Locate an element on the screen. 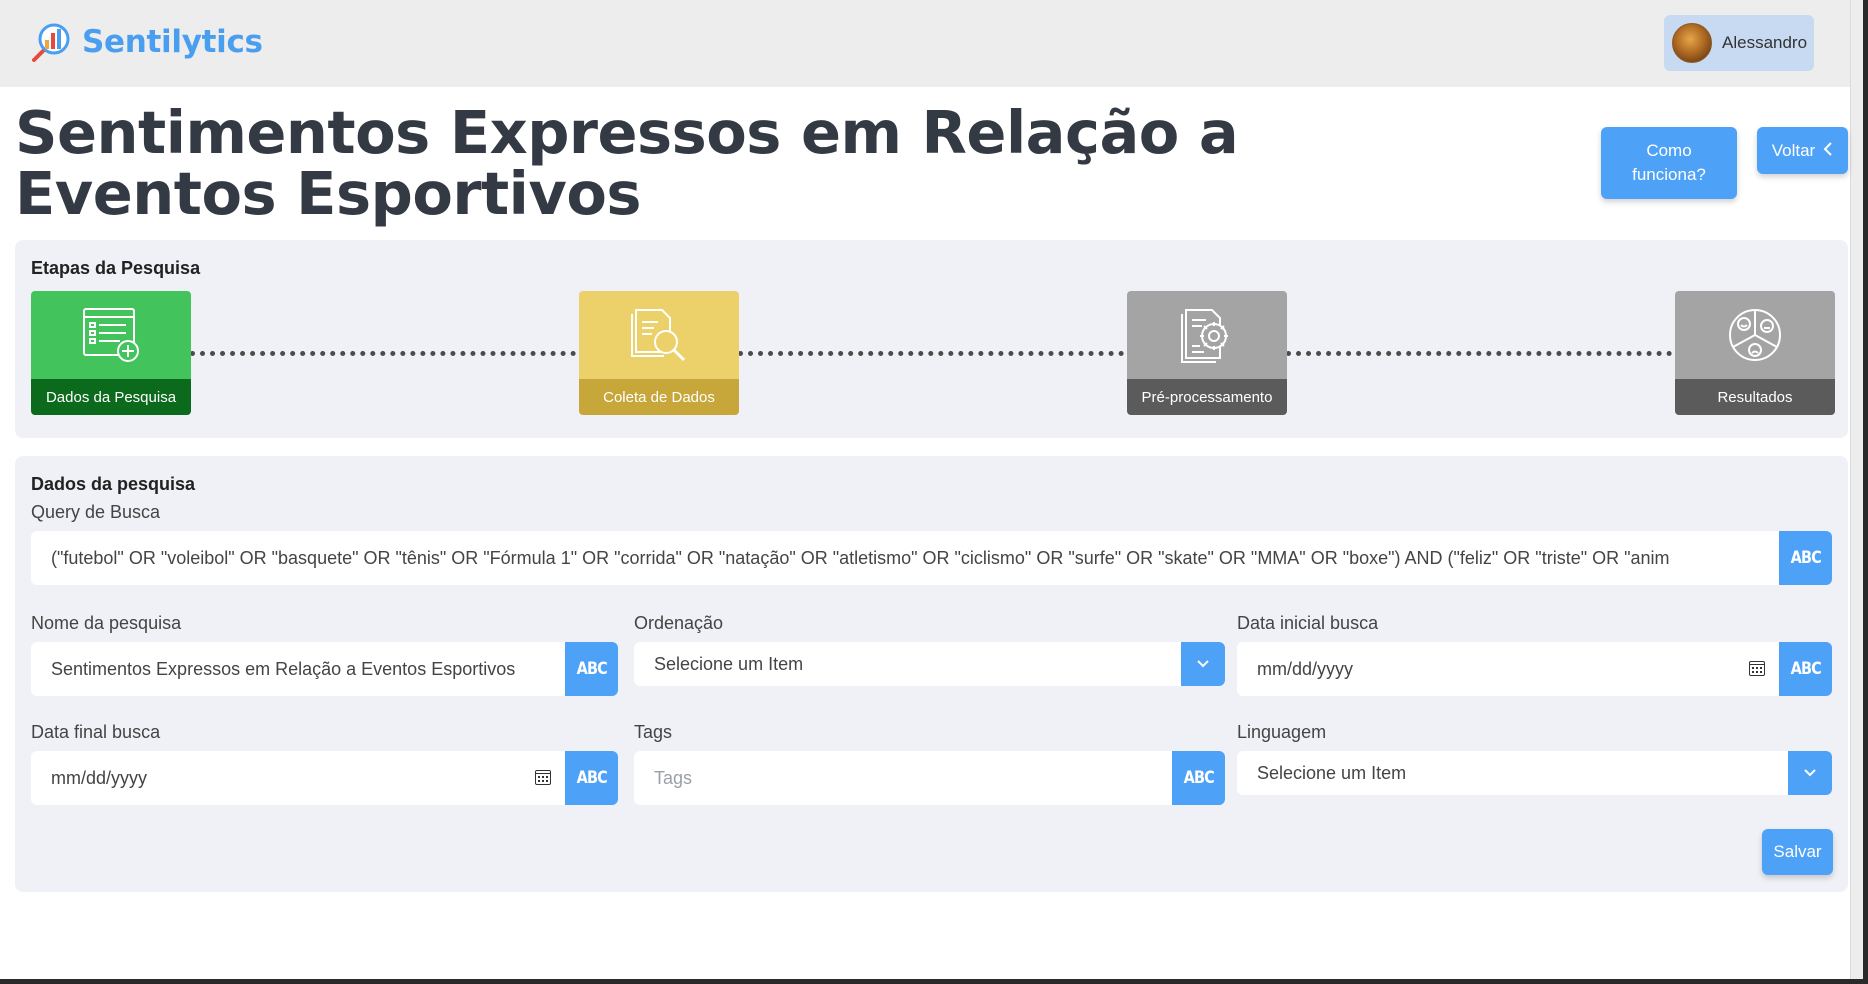 Image resolution: width=1868 pixels, height=984 pixels. form-title: Dados da pesquisa is located at coordinates (113, 484).